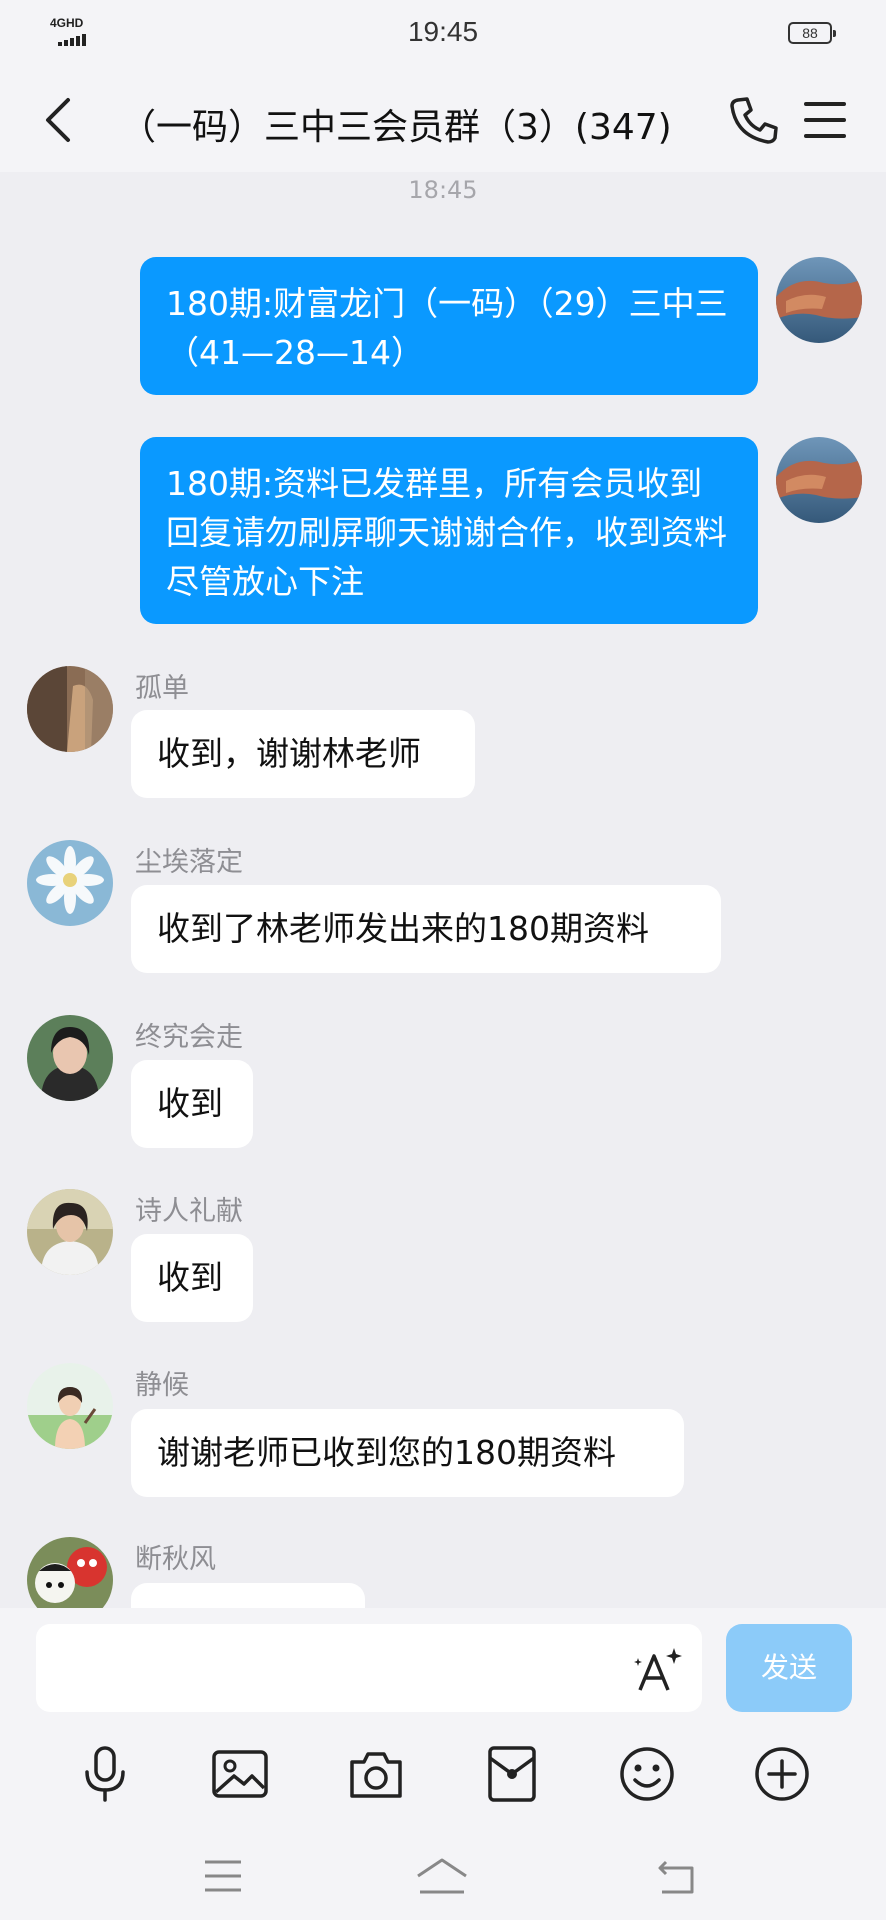 The height and width of the screenshot is (1920, 886). I want to click on send-button: 发送, so click(789, 1668).